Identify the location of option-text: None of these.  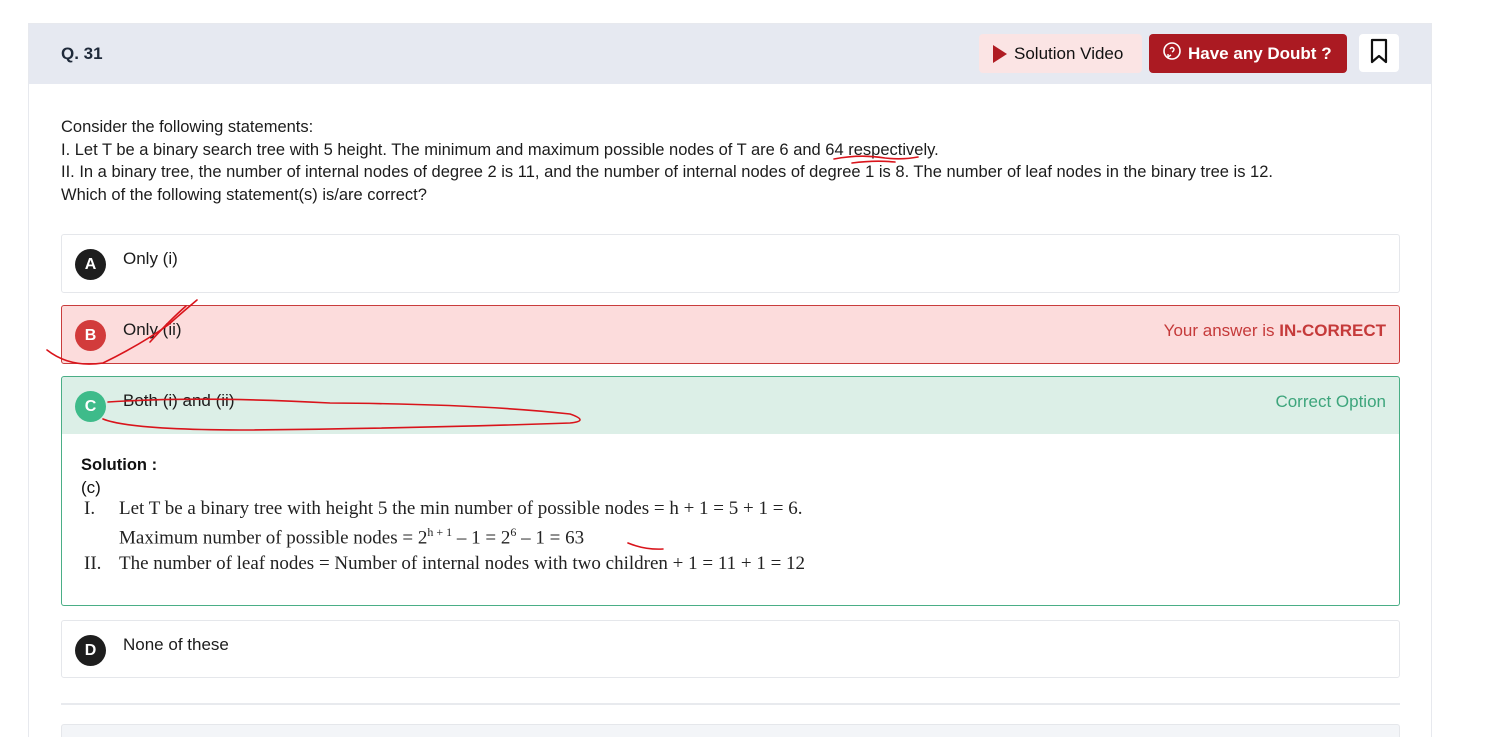
(176, 644).